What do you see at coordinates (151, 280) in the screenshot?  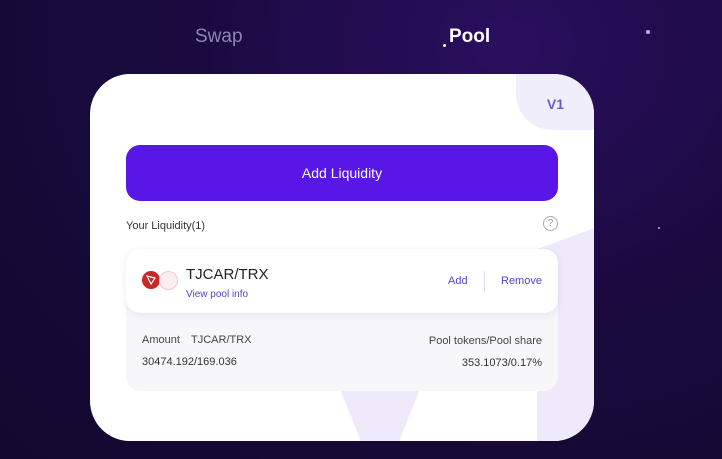 I see `tron-token-icon` at bounding box center [151, 280].